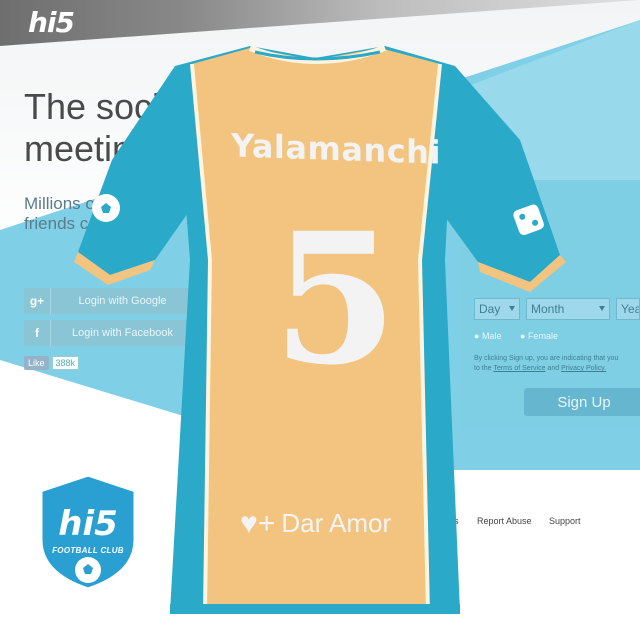 The height and width of the screenshot is (640, 640). Describe the element at coordinates (106, 208) in the screenshot. I see `soccer-ball-icon` at that location.